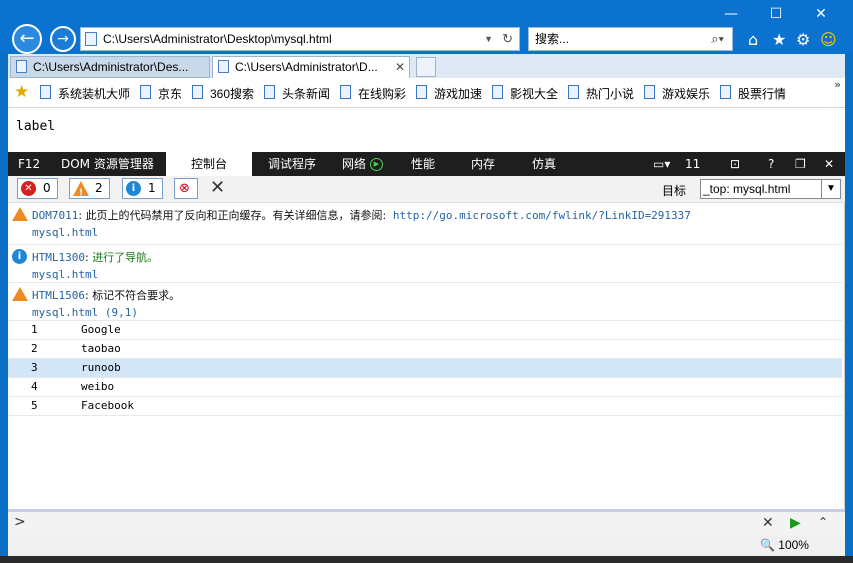 Image resolution: width=853 pixels, height=563 pixels. What do you see at coordinates (661, 164) in the screenshot?
I see `monitor-icon: ▭▾` at bounding box center [661, 164].